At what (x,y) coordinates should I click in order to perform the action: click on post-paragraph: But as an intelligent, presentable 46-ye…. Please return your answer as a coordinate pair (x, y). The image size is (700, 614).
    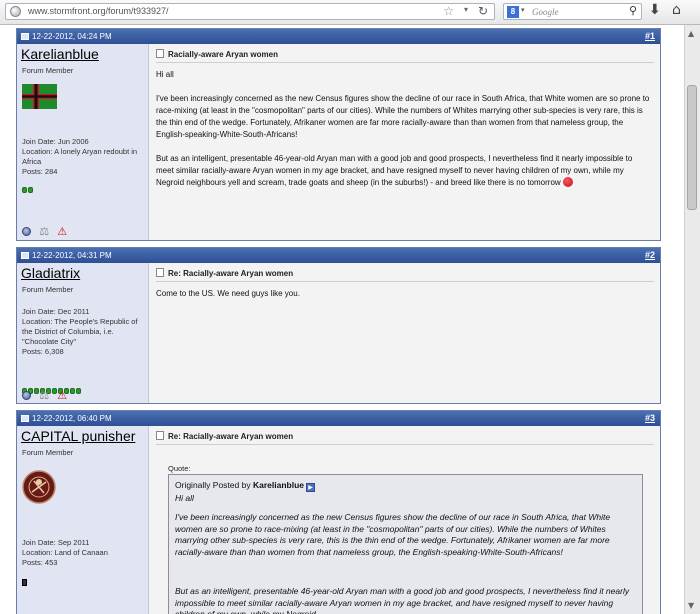
    Looking at the image, I should click on (403, 171).